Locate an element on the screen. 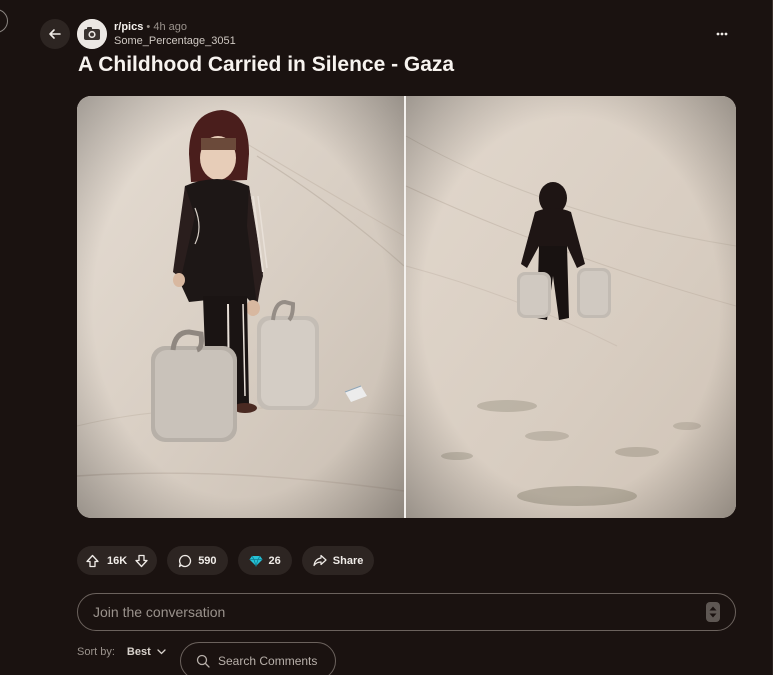 This screenshot has width=773, height=675. more-options-button is located at coordinates (722, 34).